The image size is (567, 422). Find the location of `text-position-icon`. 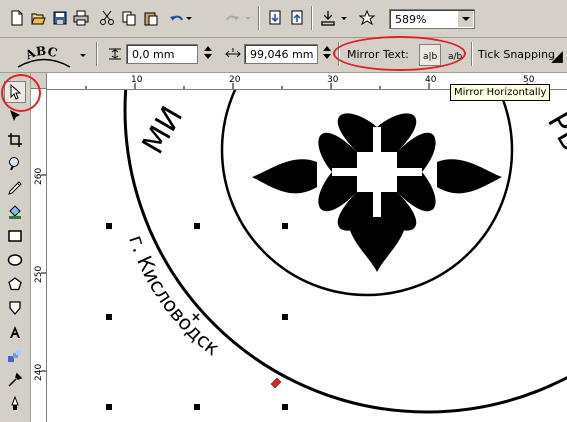

text-position-icon is located at coordinates (115, 54).